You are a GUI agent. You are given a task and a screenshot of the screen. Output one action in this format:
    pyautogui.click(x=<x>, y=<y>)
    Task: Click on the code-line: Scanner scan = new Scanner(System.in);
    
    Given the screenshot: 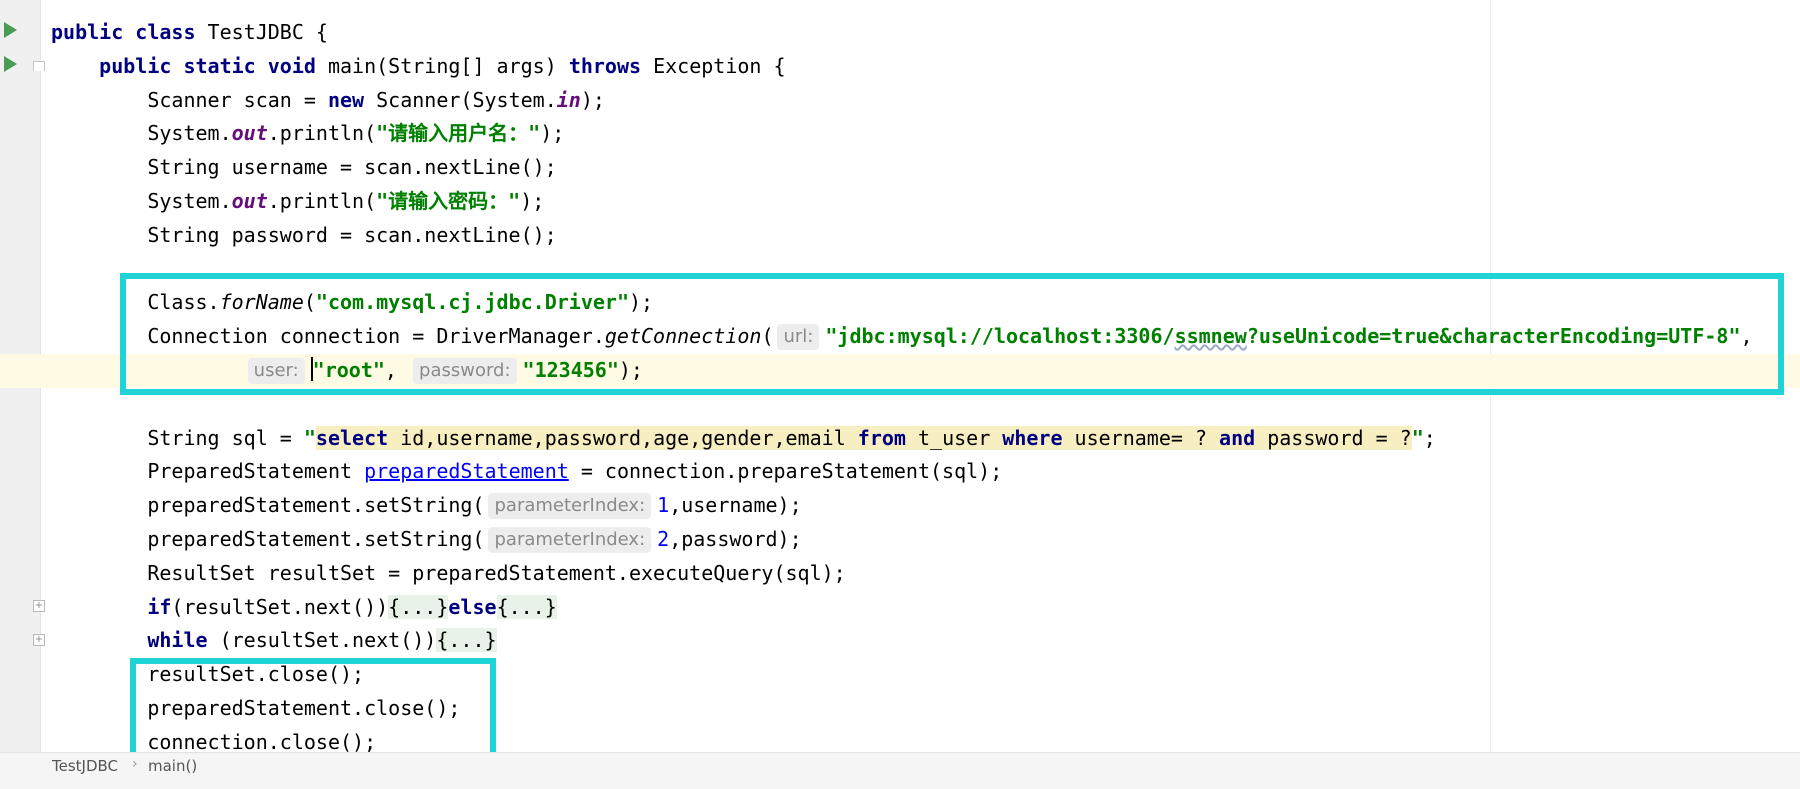 What is the action you would take?
    pyautogui.click(x=900, y=101)
    